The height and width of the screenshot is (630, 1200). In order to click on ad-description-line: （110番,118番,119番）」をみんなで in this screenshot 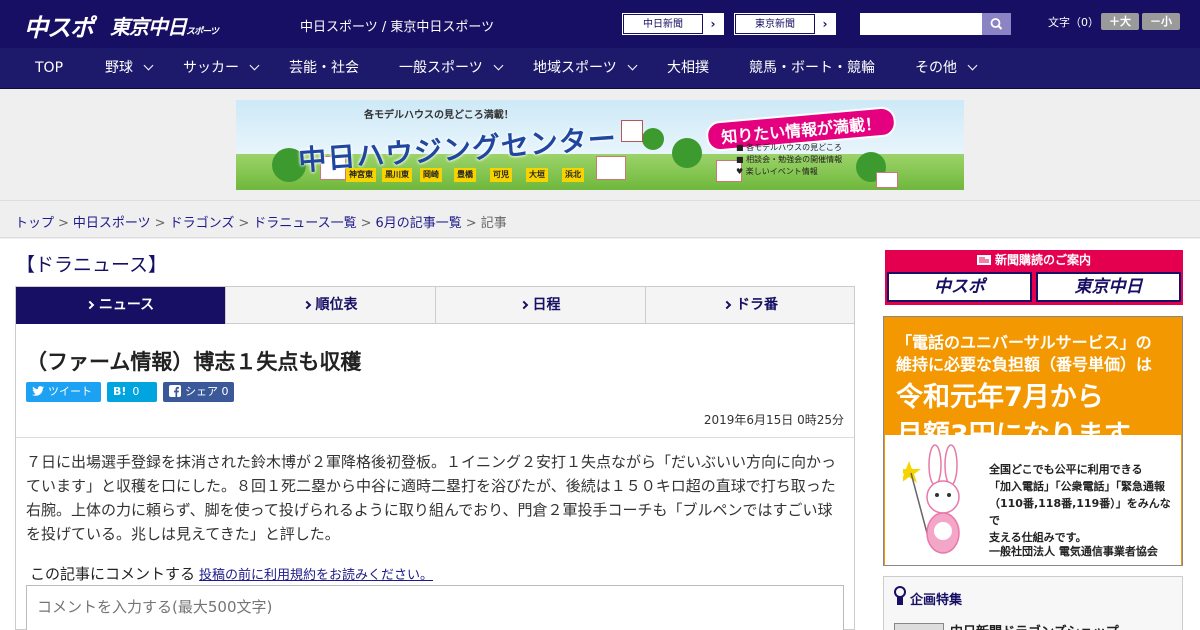, I will do `click(1080, 512)`.